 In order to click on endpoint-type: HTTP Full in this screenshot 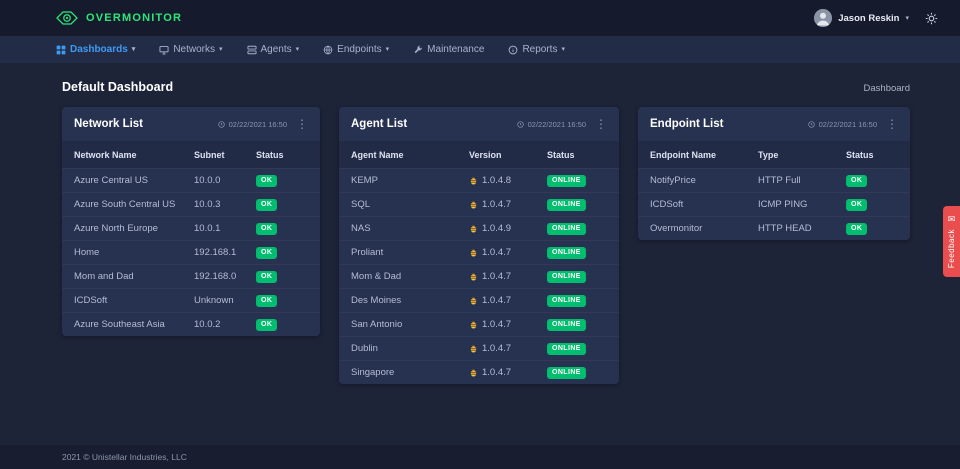, I will do `click(779, 180)`.